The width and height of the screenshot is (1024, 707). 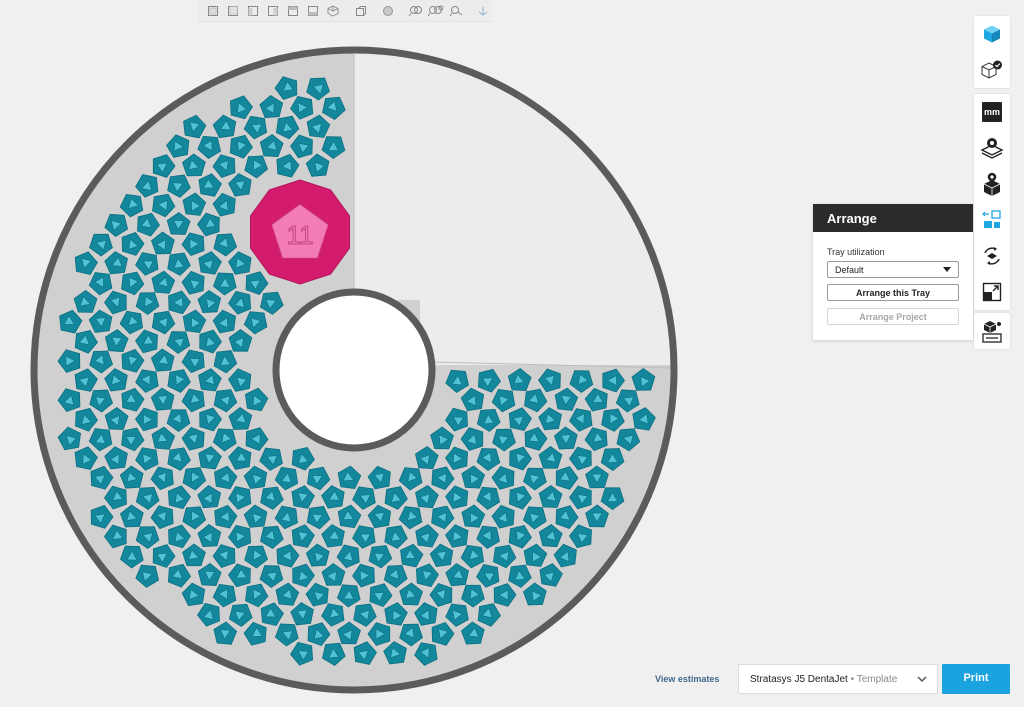 I want to click on printer-template: Template, so click(x=877, y=679).